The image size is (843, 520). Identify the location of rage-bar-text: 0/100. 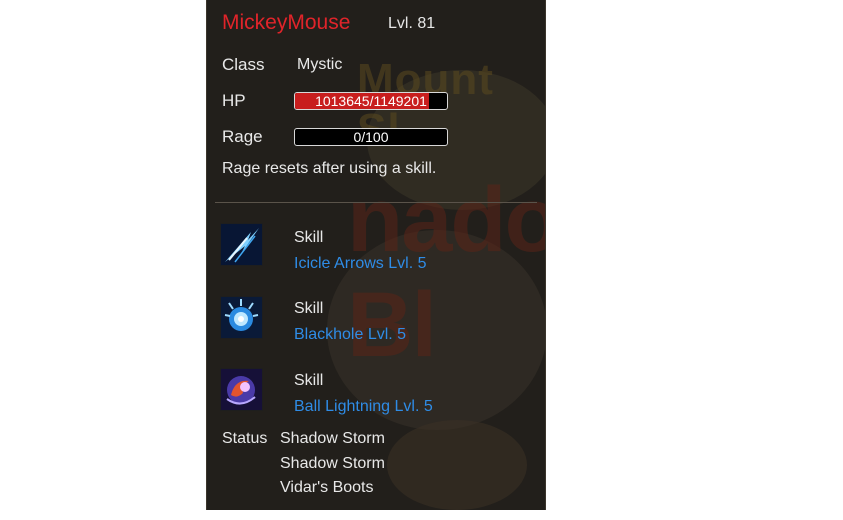
(371, 137).